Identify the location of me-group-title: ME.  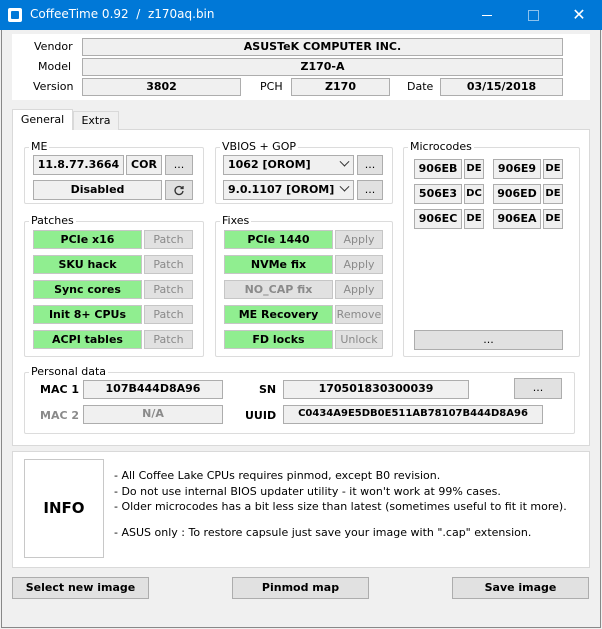
(39, 146).